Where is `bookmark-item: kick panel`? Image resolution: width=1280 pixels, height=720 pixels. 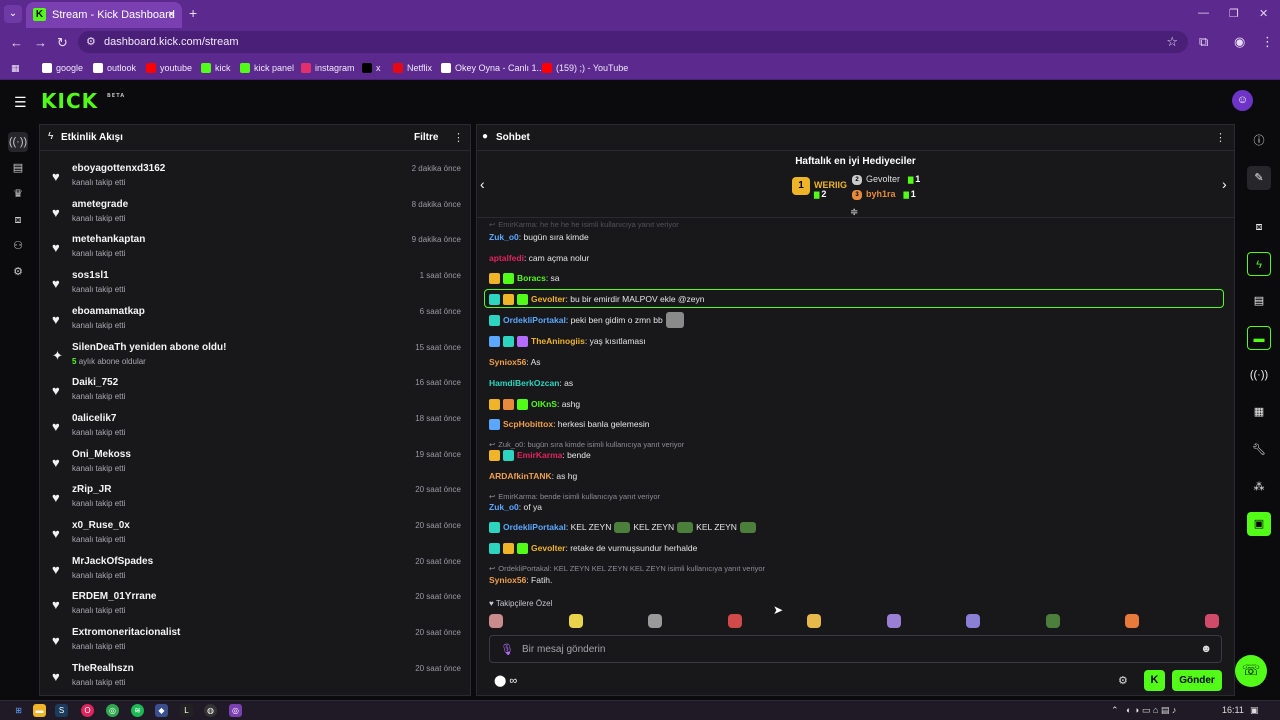 bookmark-item: kick panel is located at coordinates (267, 68).